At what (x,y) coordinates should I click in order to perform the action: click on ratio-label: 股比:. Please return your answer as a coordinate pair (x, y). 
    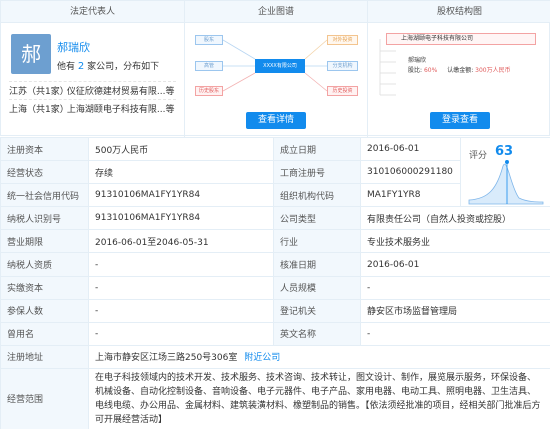
    Looking at the image, I should click on (415, 70).